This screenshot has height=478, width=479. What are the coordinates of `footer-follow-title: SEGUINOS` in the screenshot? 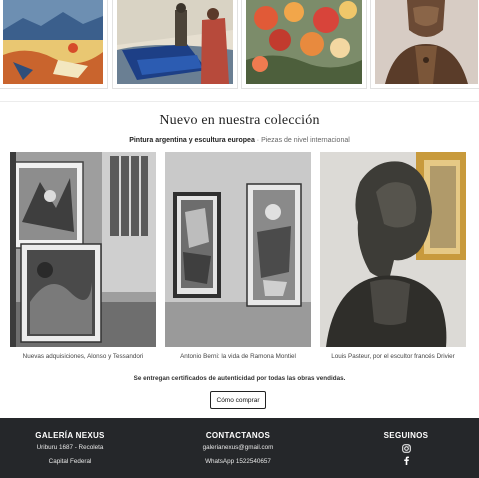 It's located at (406, 435).